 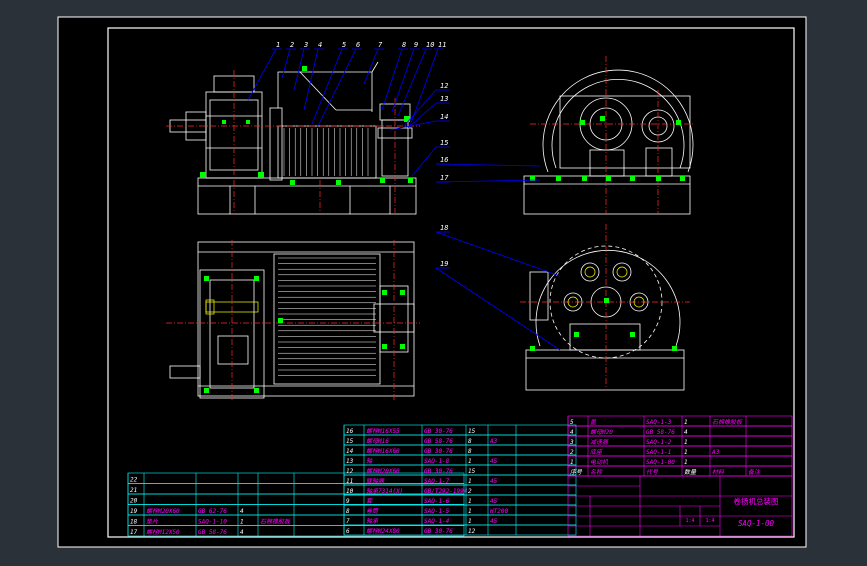 What do you see at coordinates (350, 431) in the screenshot?
I see `bom-cell: 16` at bounding box center [350, 431].